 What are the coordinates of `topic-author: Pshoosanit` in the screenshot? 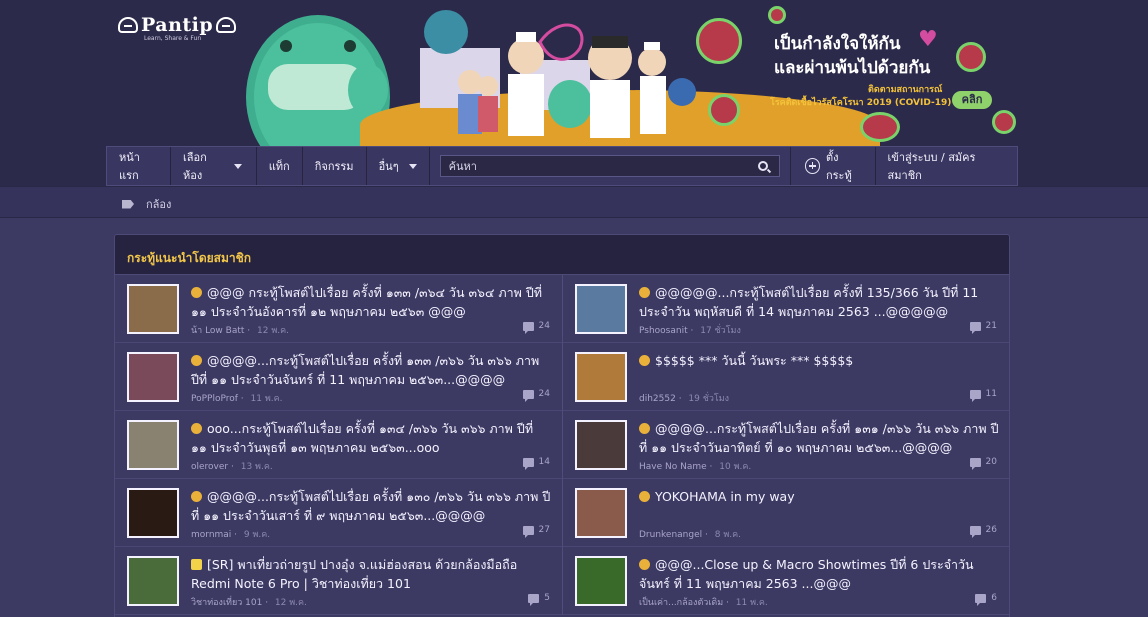 It's located at (663, 331).